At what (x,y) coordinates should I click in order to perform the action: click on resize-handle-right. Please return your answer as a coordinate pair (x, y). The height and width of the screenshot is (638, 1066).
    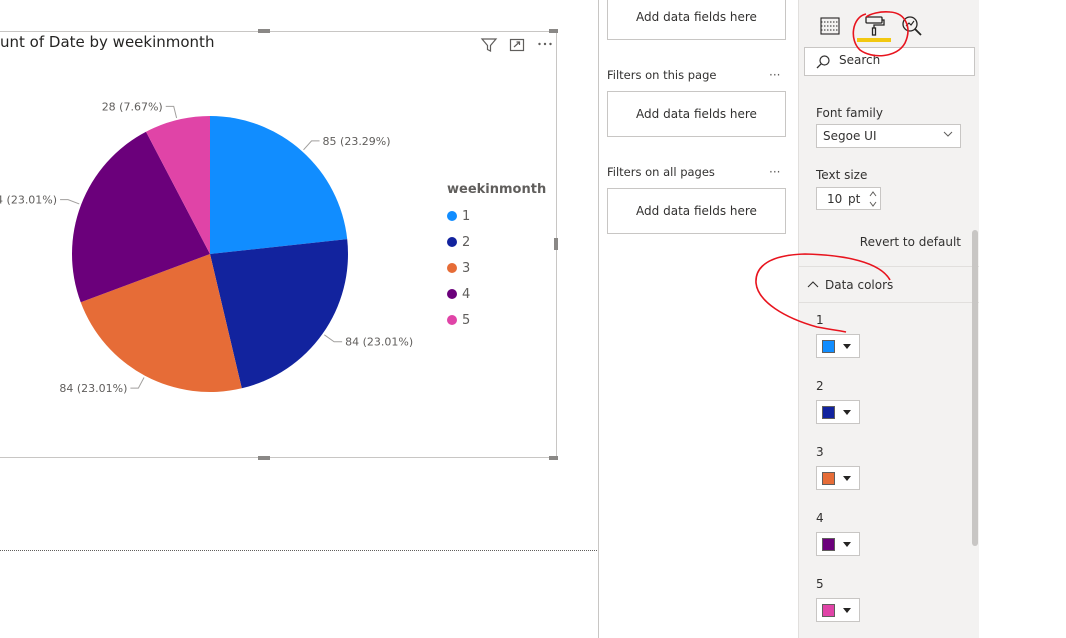
    Looking at the image, I should click on (556, 244).